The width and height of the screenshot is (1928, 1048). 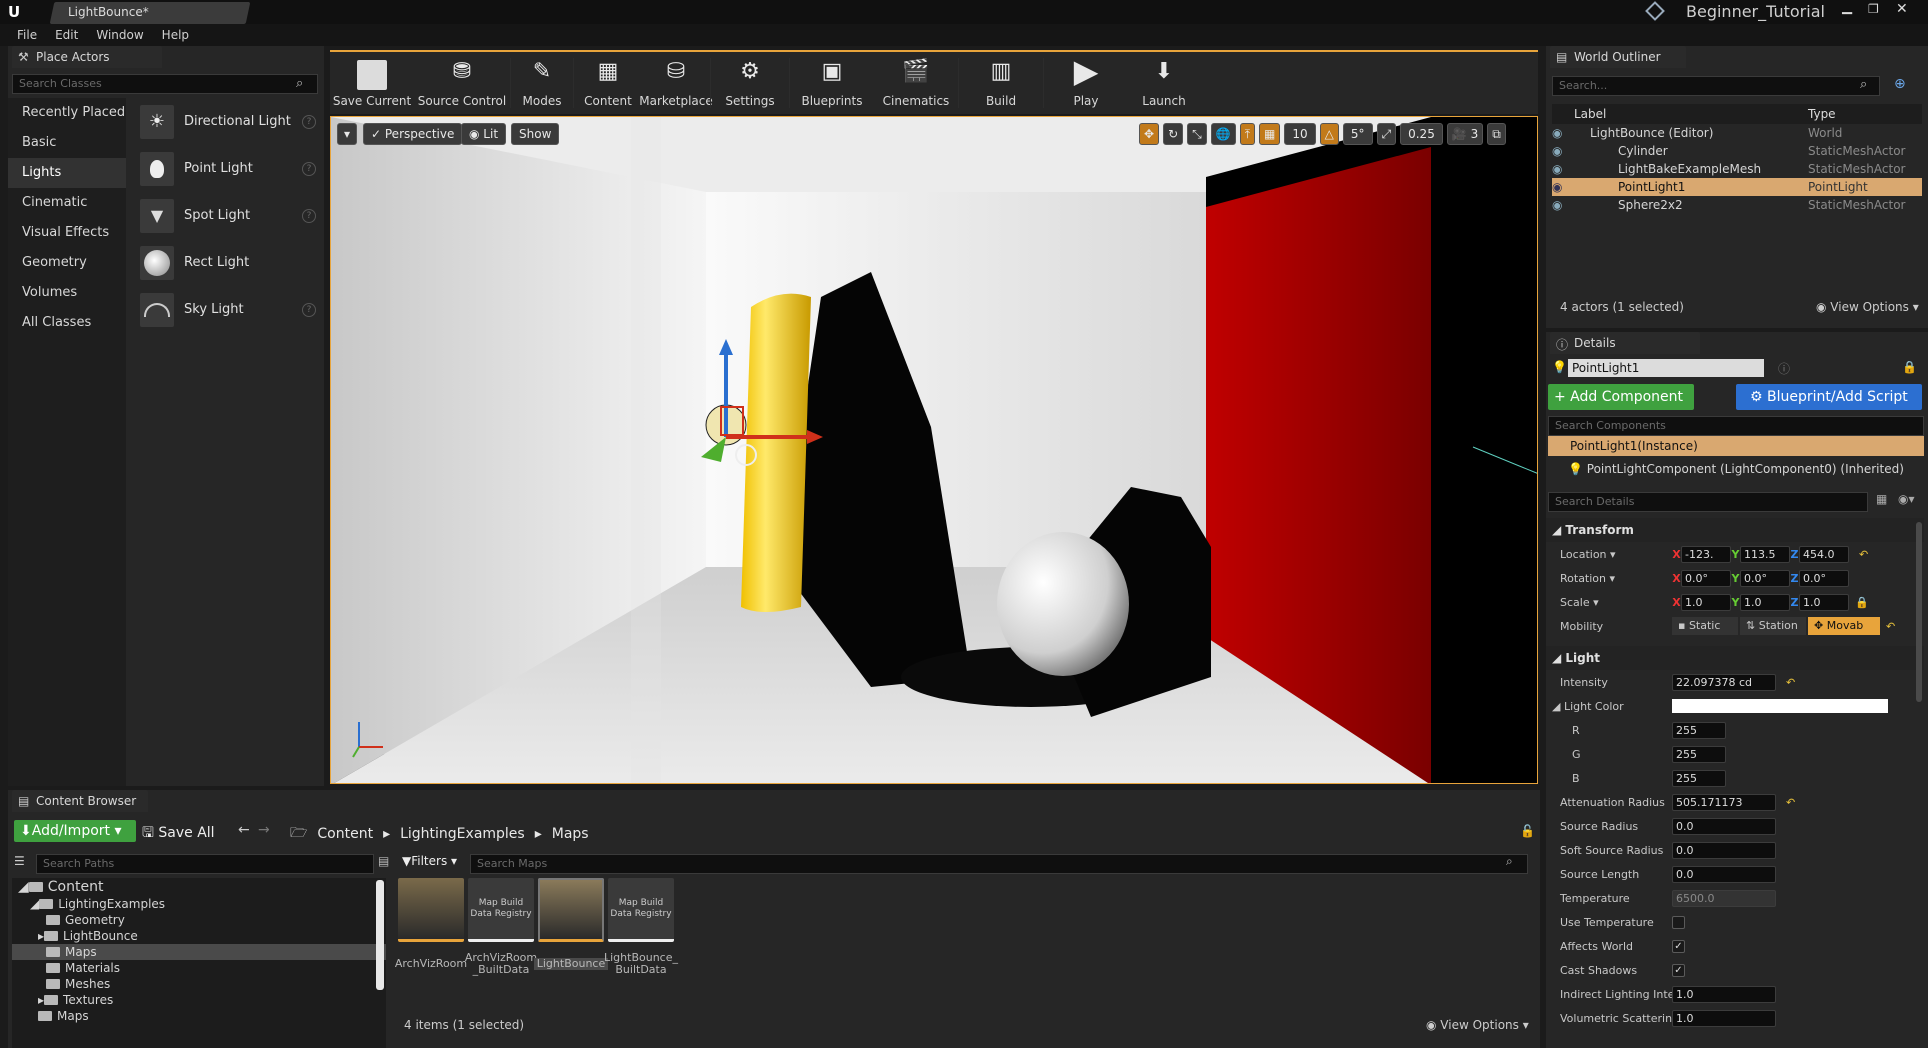 I want to click on tree-item-geometry: Geometry, so click(x=199, y=920).